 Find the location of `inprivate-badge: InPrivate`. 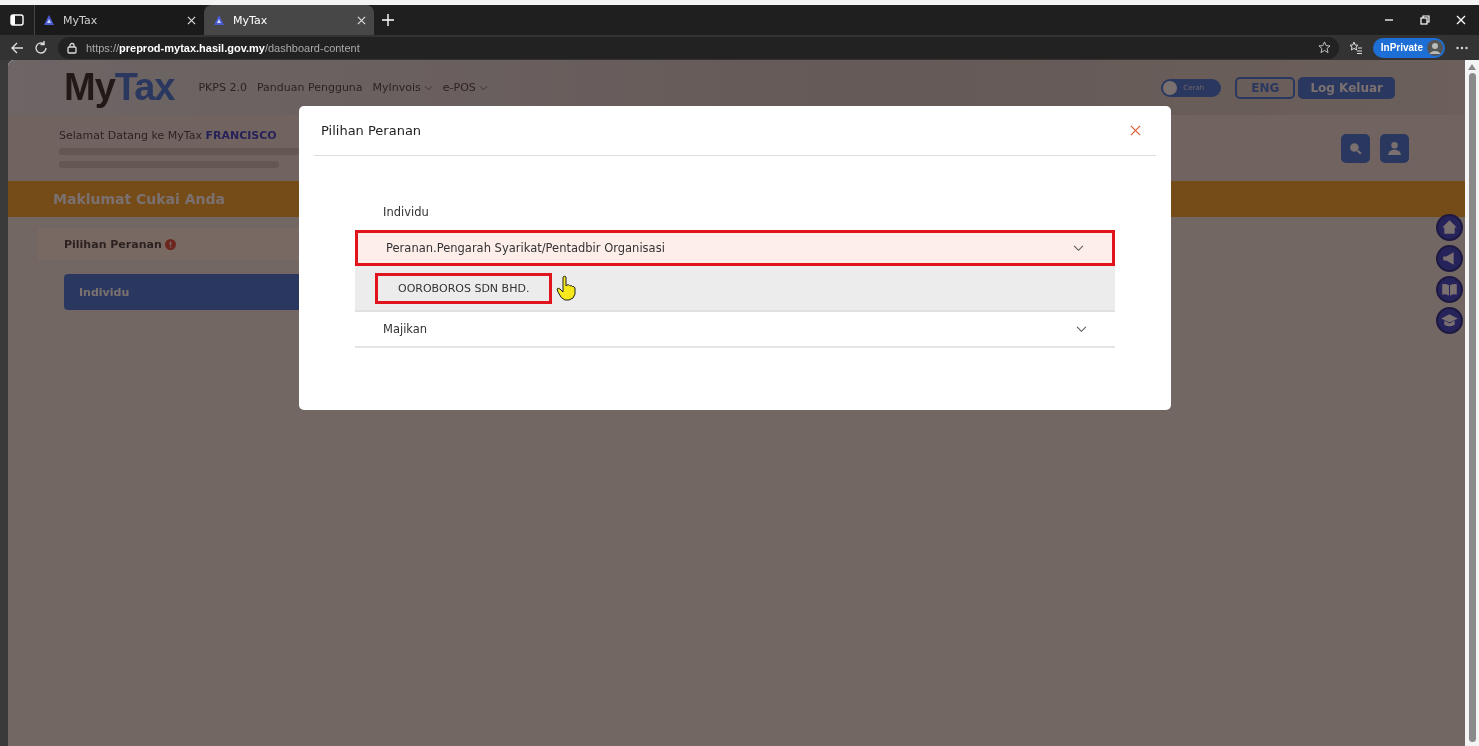

inprivate-badge: InPrivate is located at coordinates (1408, 47).